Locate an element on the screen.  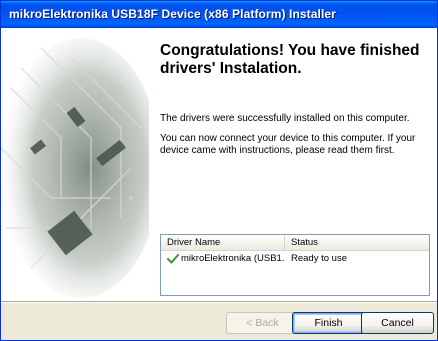
list-header: Driver Name Status is located at coordinates (295, 243).